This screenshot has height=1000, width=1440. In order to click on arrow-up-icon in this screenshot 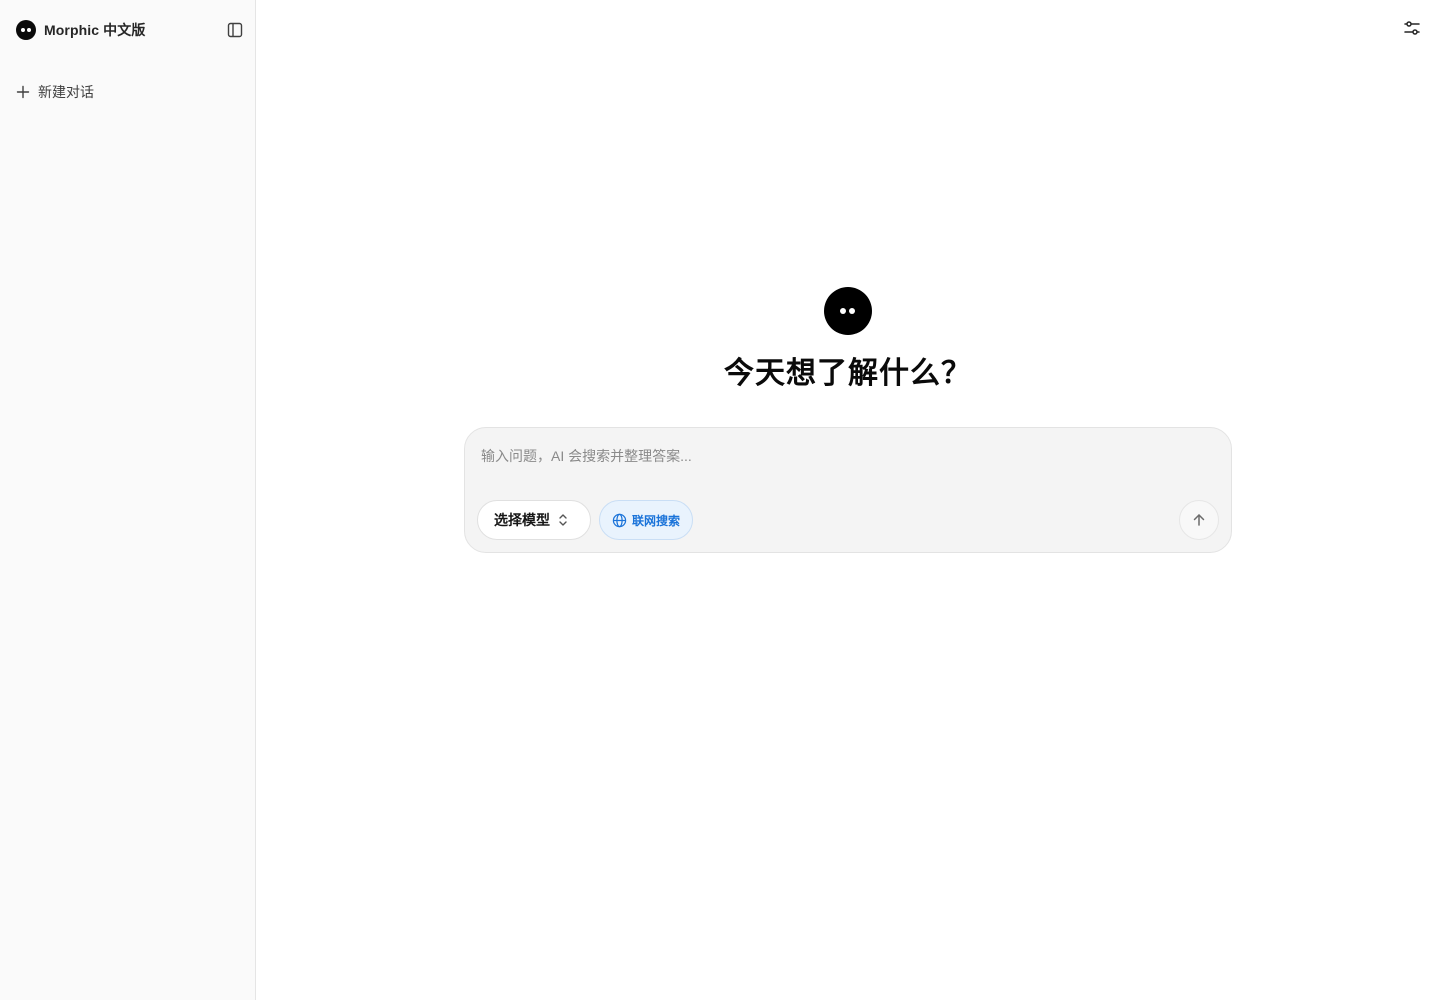, I will do `click(1199, 520)`.